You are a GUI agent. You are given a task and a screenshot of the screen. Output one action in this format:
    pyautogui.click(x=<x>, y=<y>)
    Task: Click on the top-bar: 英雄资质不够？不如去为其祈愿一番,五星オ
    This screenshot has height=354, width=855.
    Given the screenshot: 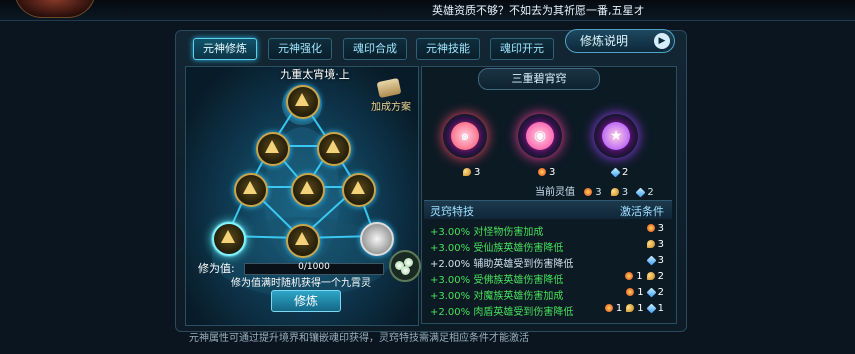 What is the action you would take?
    pyautogui.click(x=427, y=10)
    